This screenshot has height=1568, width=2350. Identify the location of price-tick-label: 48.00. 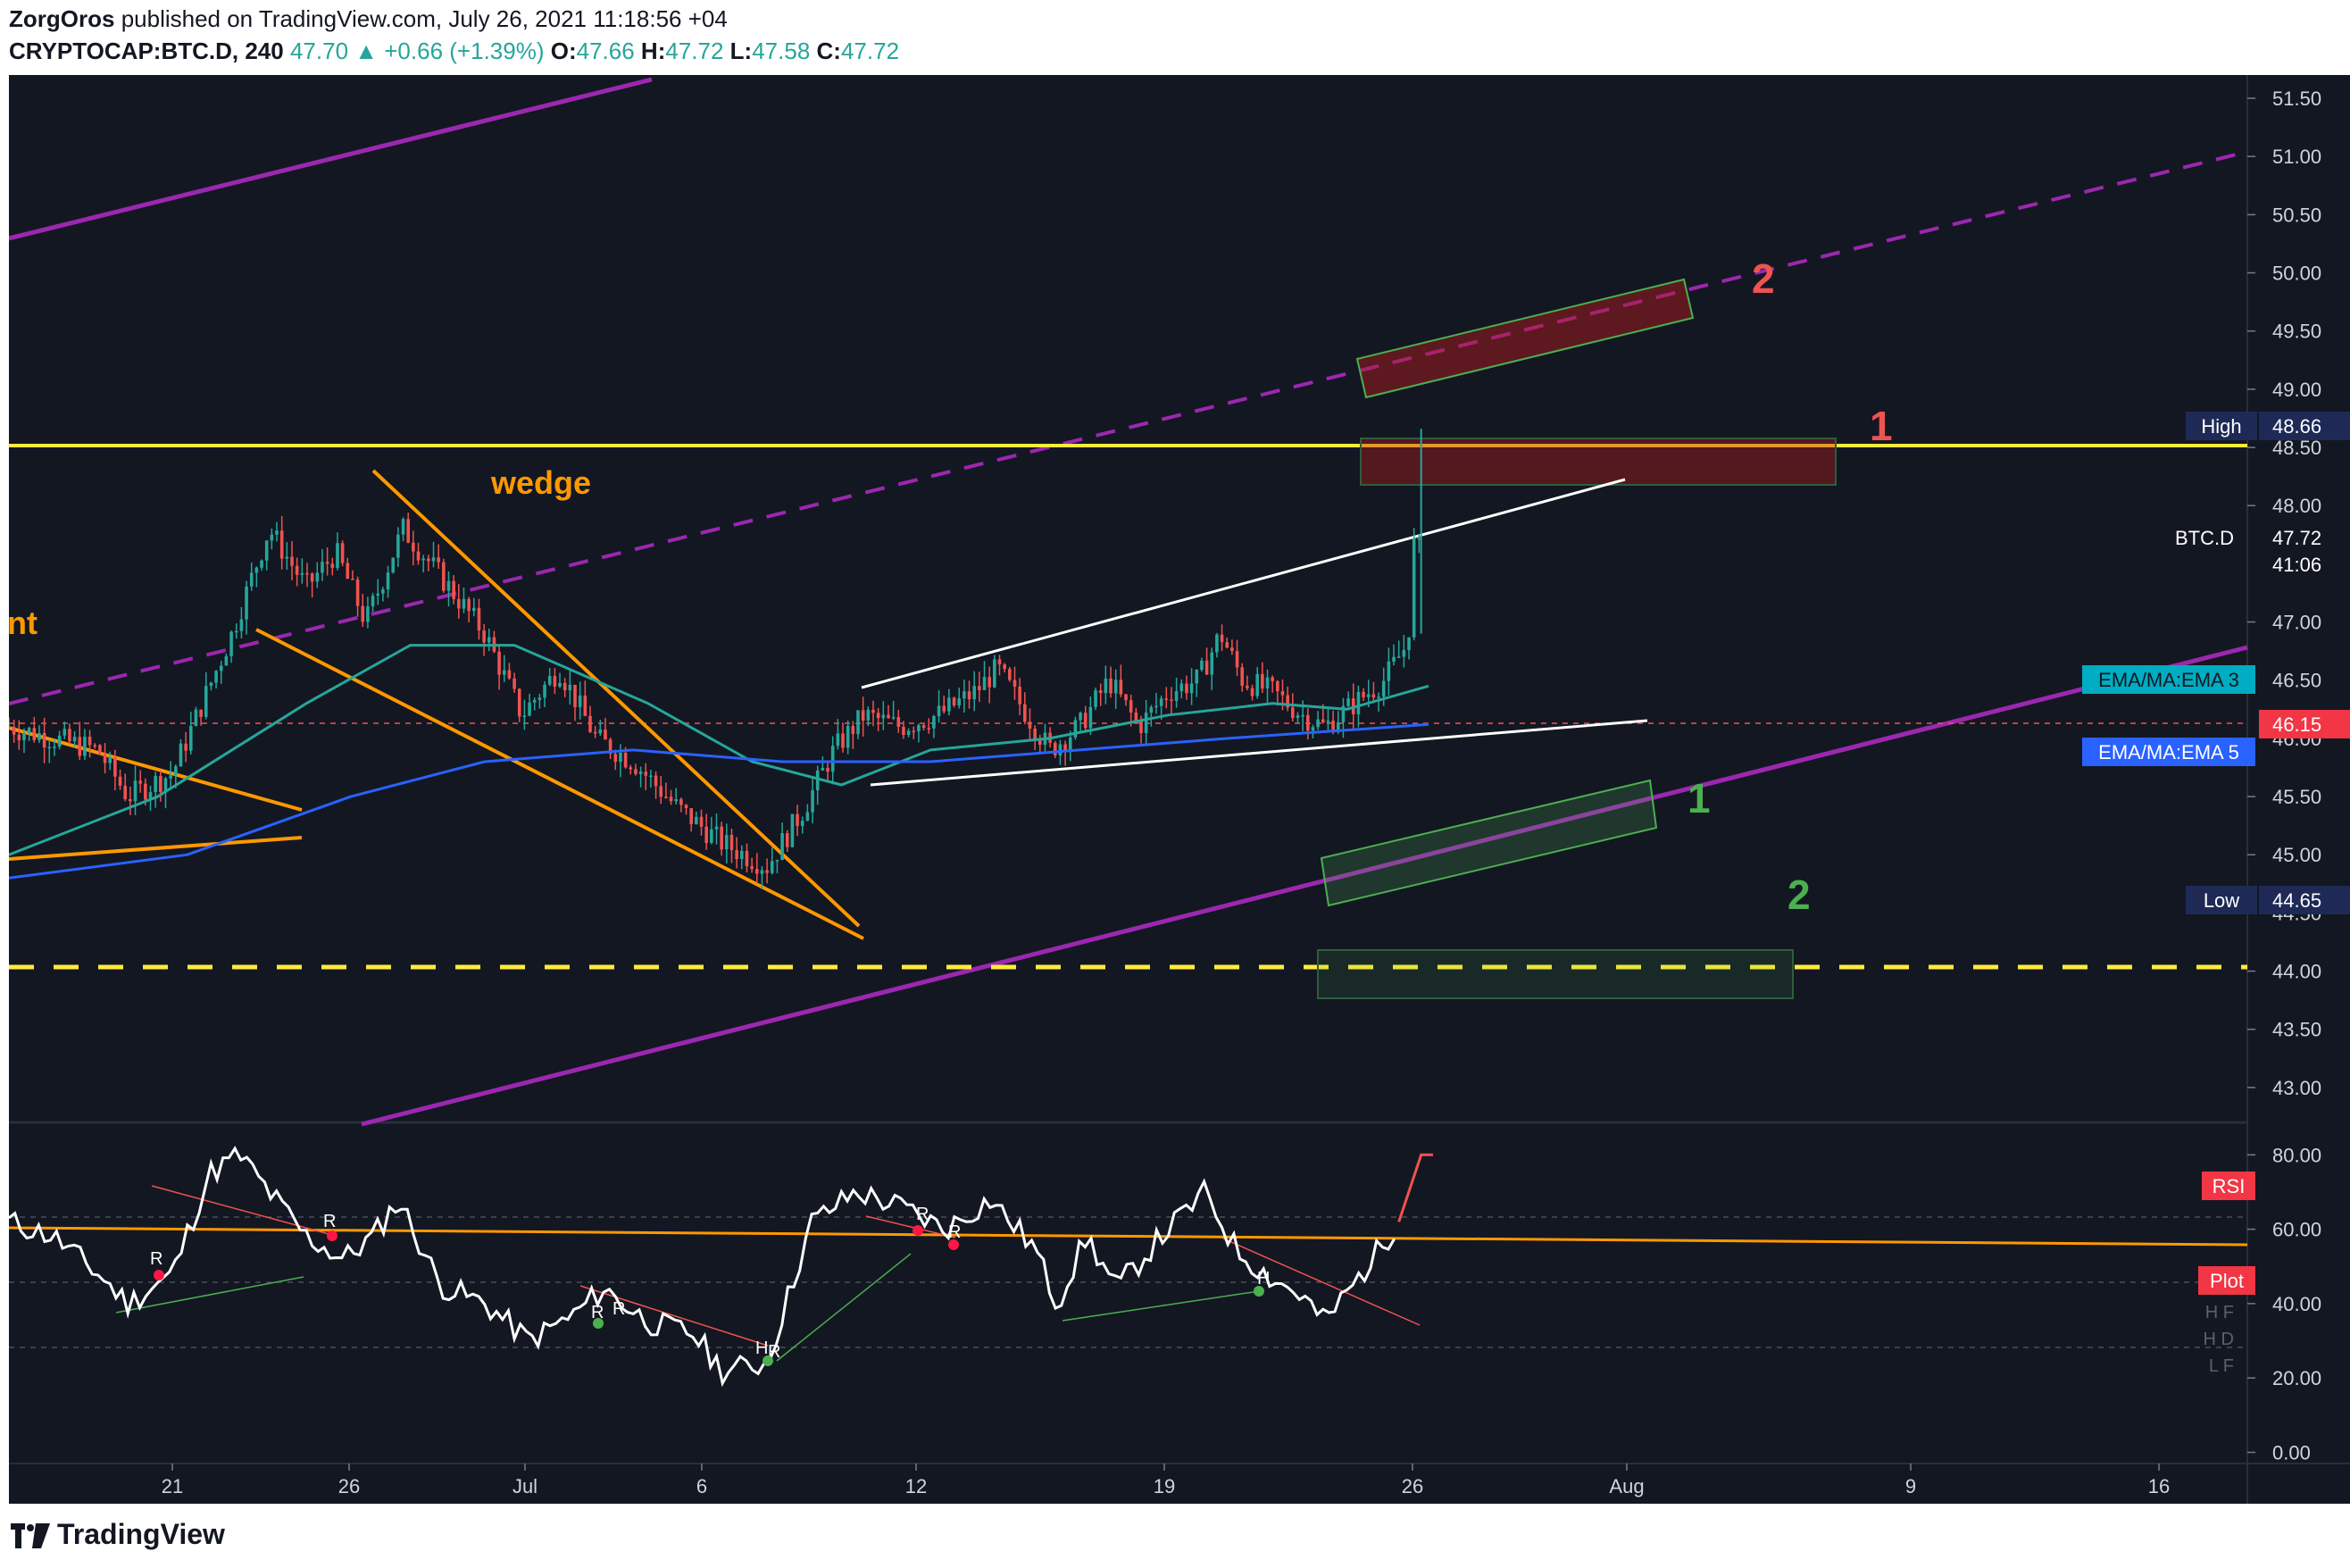
(2297, 506).